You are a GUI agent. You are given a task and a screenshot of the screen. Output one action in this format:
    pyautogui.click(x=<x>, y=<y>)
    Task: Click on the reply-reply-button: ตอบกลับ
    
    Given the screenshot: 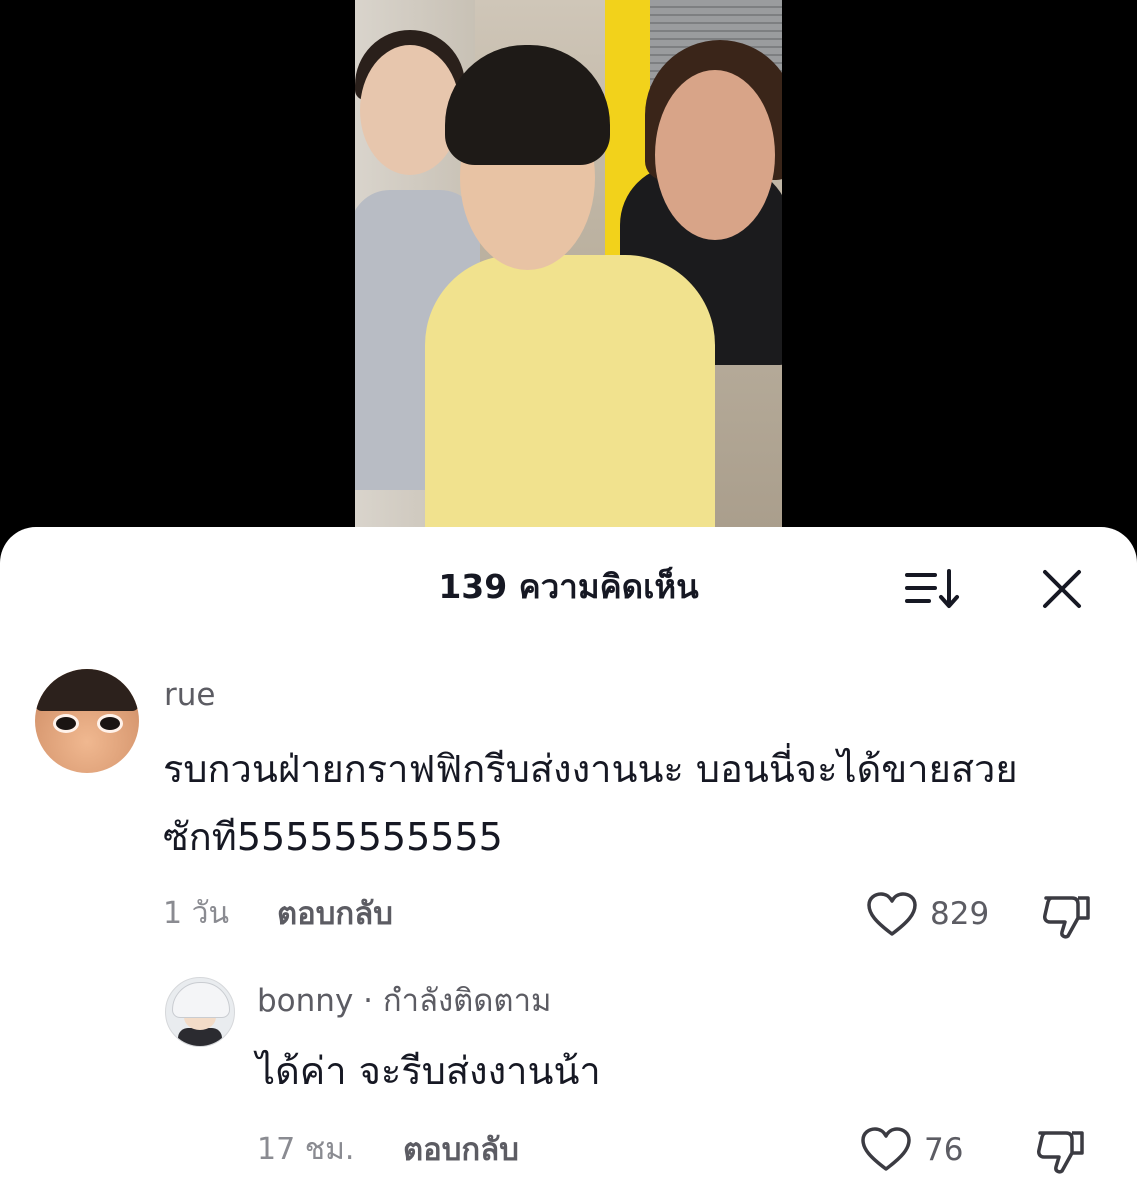 What is the action you would take?
    pyautogui.click(x=461, y=1150)
    